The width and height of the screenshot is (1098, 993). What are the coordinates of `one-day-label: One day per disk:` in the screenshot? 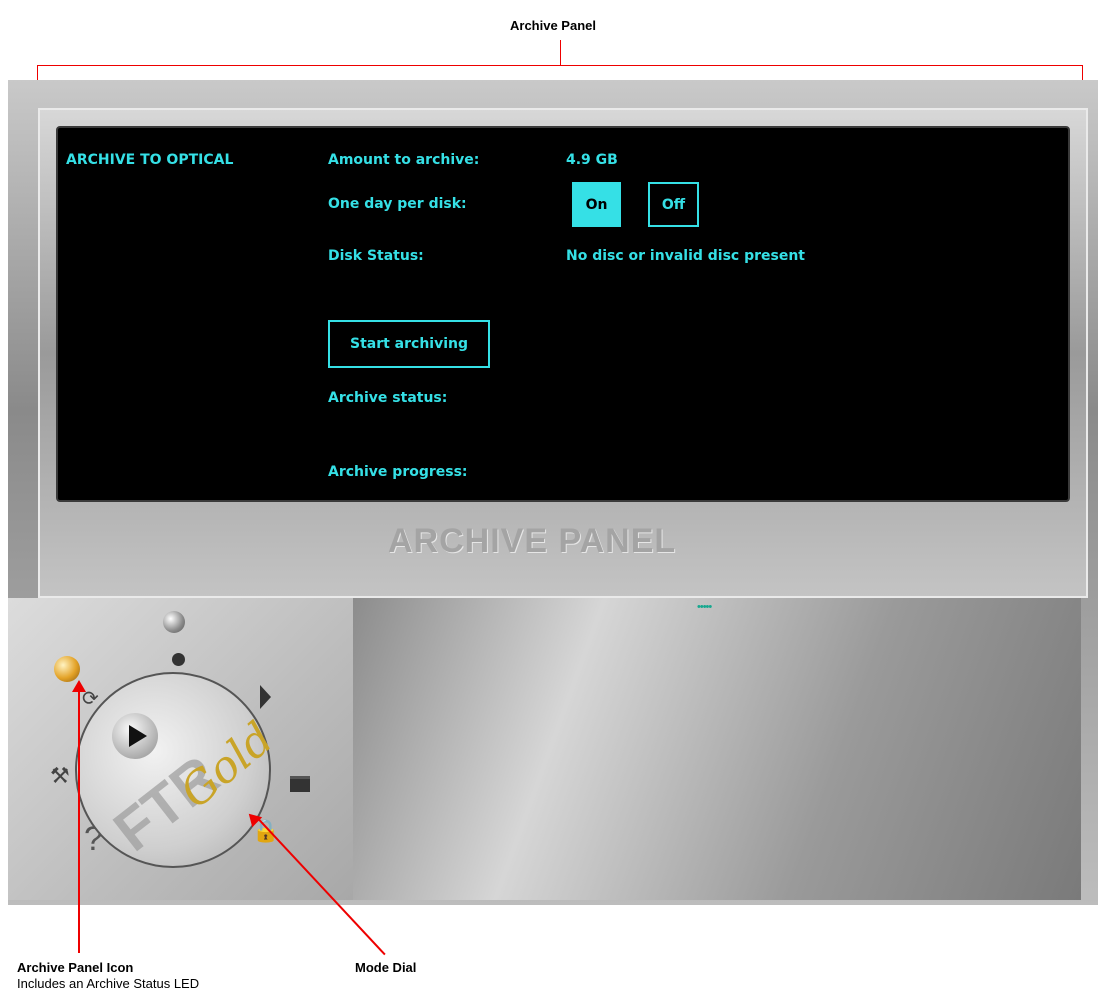 It's located at (397, 204).